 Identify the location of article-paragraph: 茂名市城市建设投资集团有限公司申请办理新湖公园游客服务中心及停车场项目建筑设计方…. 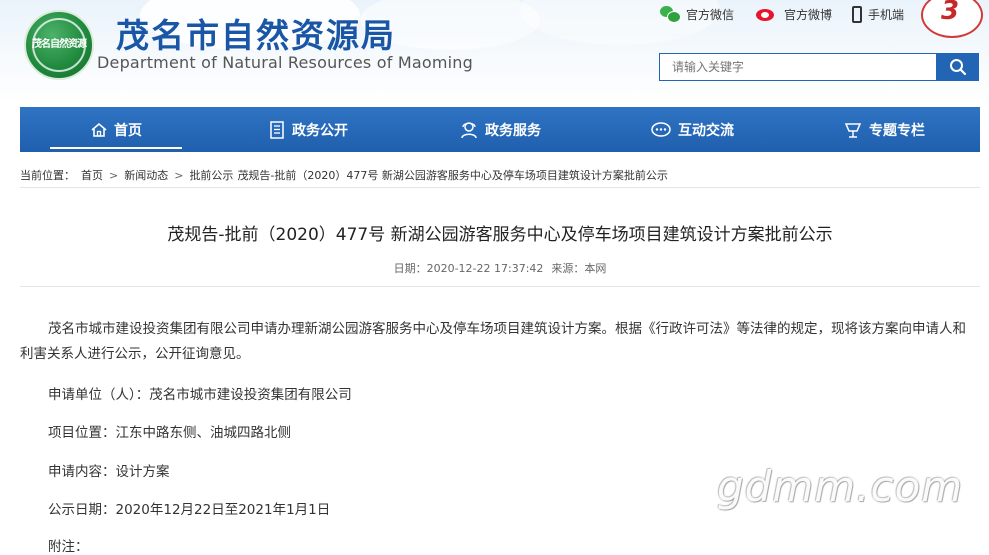
(493, 341).